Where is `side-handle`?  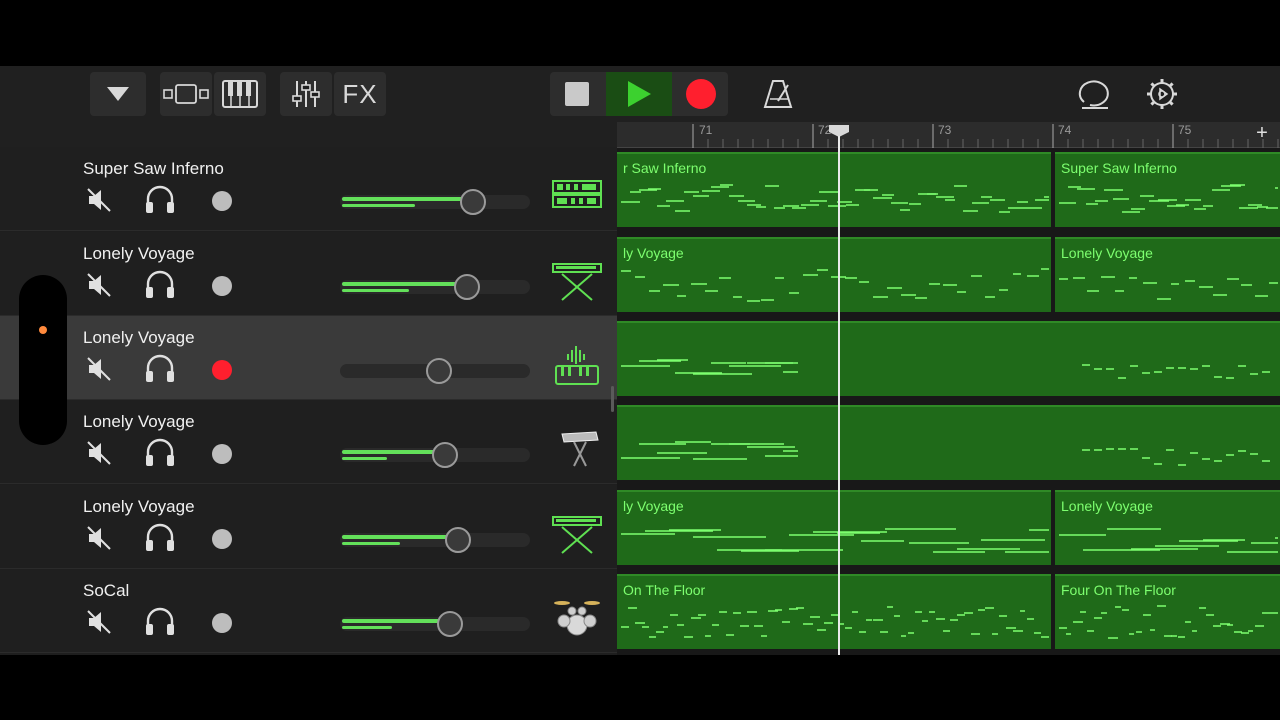
side-handle is located at coordinates (43, 360).